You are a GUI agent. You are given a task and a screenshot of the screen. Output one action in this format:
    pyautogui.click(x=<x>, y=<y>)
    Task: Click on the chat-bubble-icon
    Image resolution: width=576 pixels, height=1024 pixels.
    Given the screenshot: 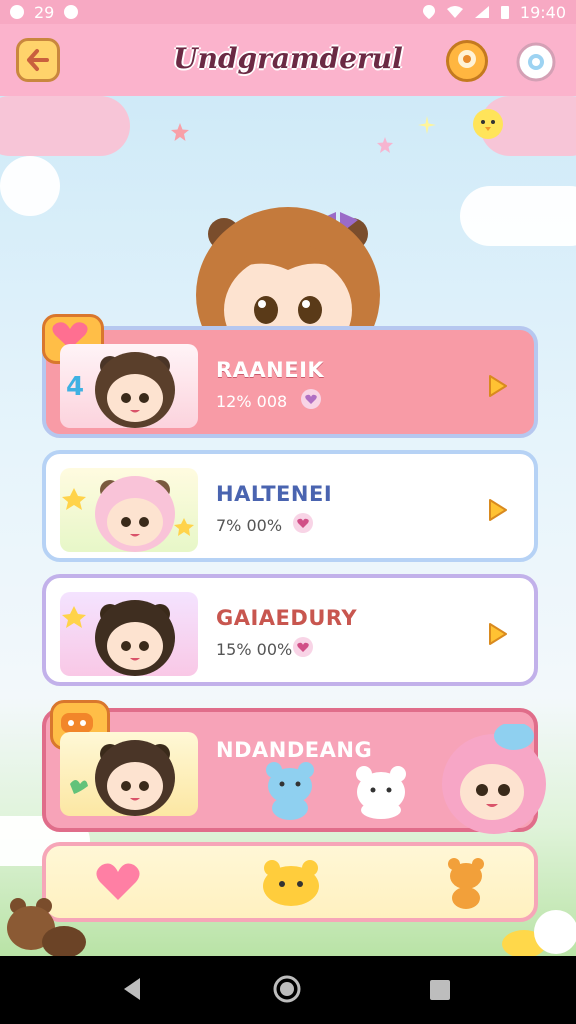 What is the action you would take?
    pyautogui.click(x=467, y=59)
    